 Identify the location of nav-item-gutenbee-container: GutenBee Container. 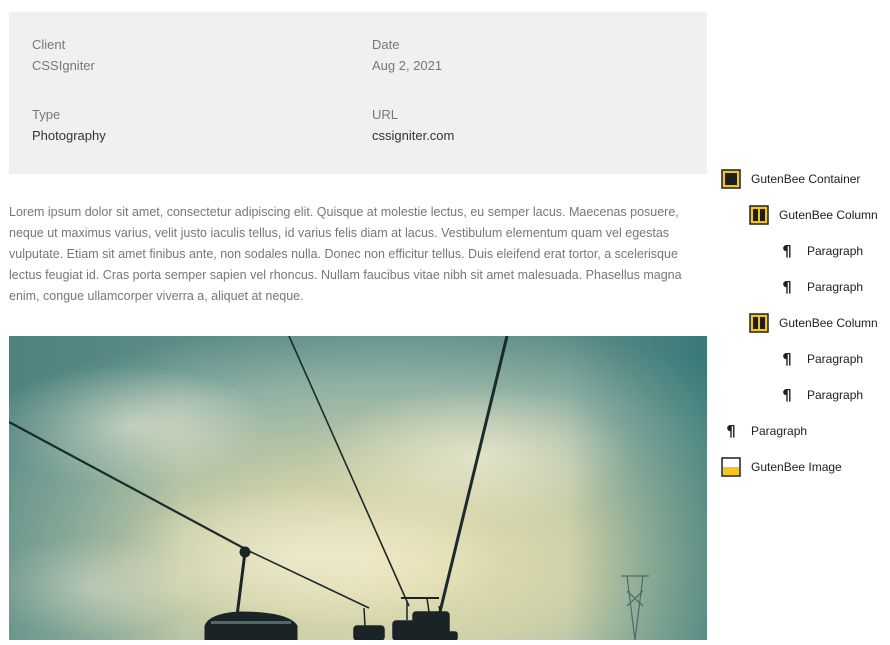
(790, 179).